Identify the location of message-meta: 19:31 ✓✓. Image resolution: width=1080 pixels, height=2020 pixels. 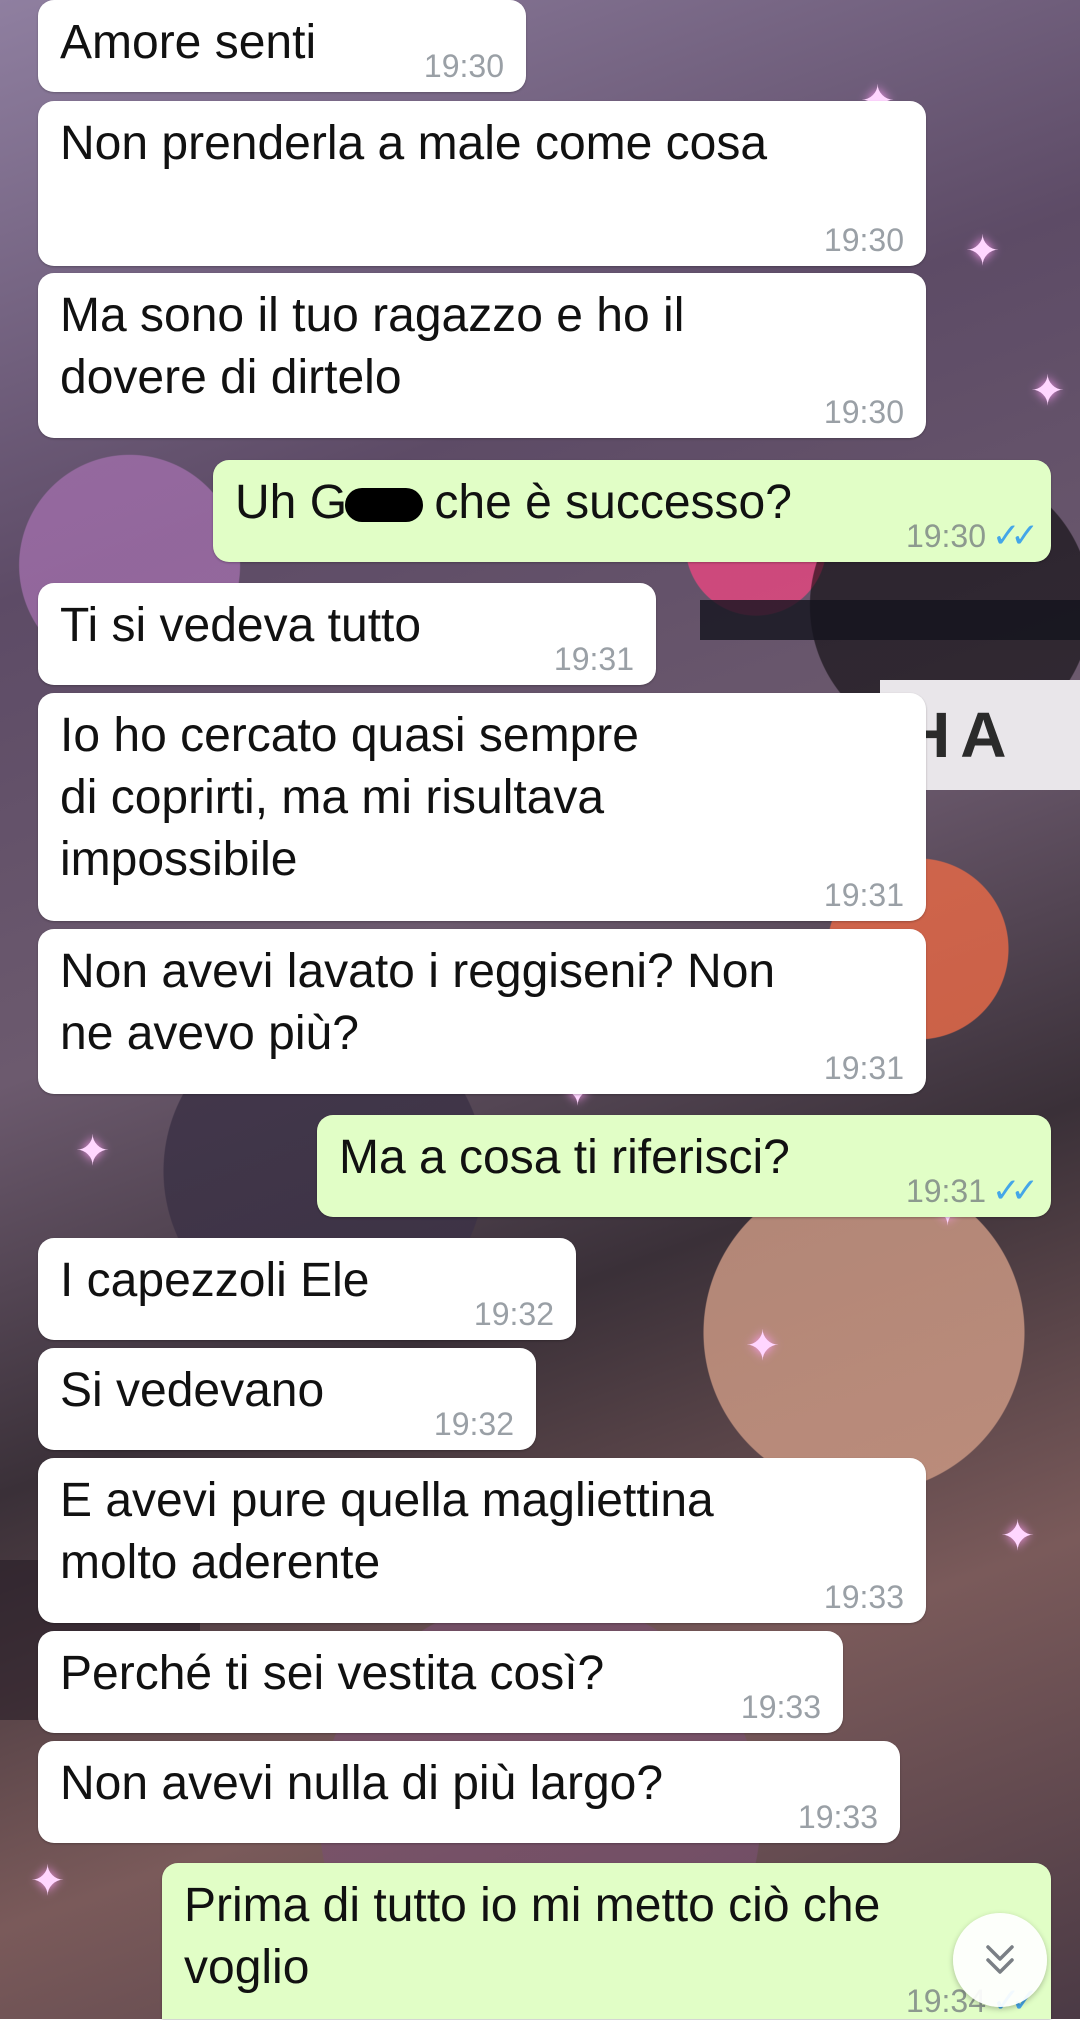
(972, 1191).